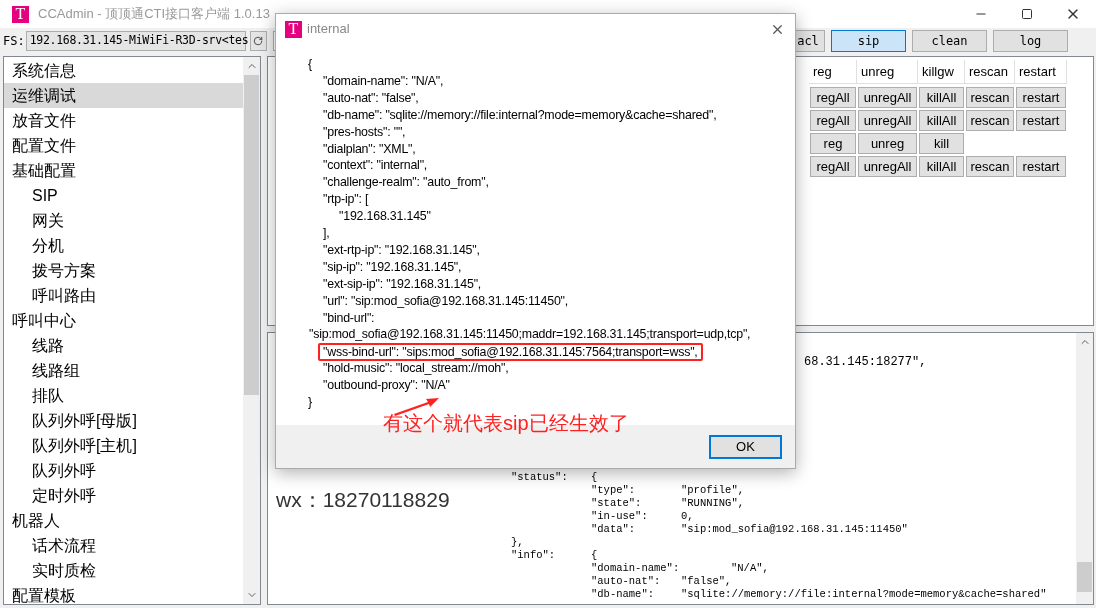 This screenshot has height=608, width=1096. What do you see at coordinates (123, 420) in the screenshot?
I see `sidebar-item: 队列外呼[母版]` at bounding box center [123, 420].